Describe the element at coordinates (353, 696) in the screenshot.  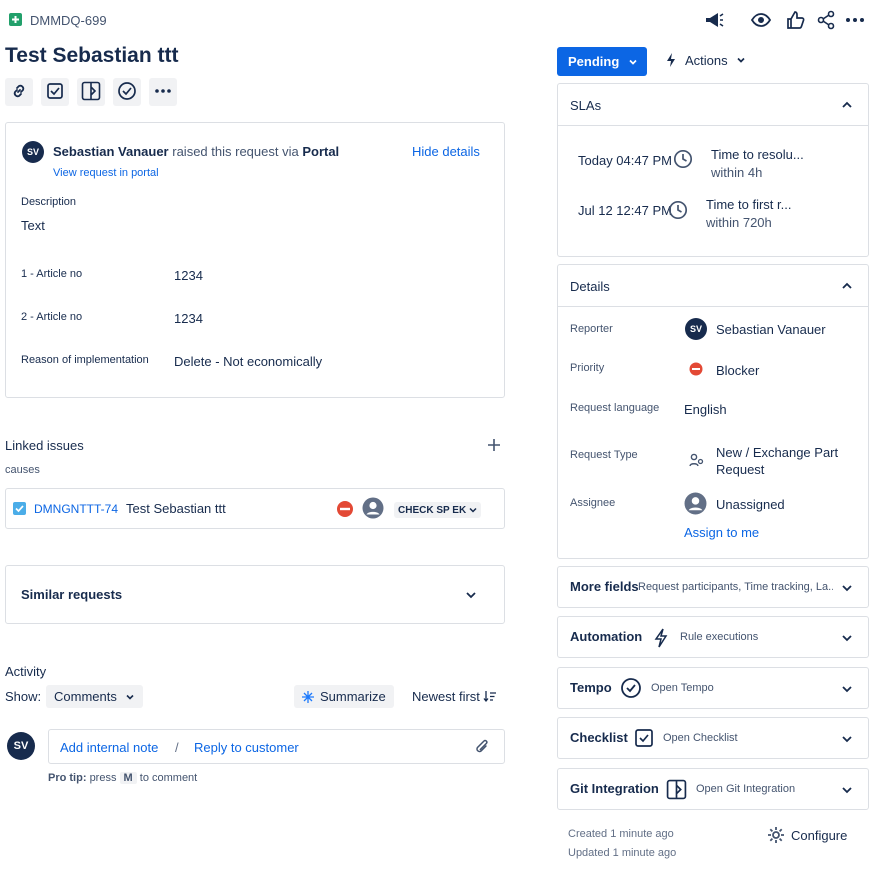
I see `summarize-label: Summarize` at that location.